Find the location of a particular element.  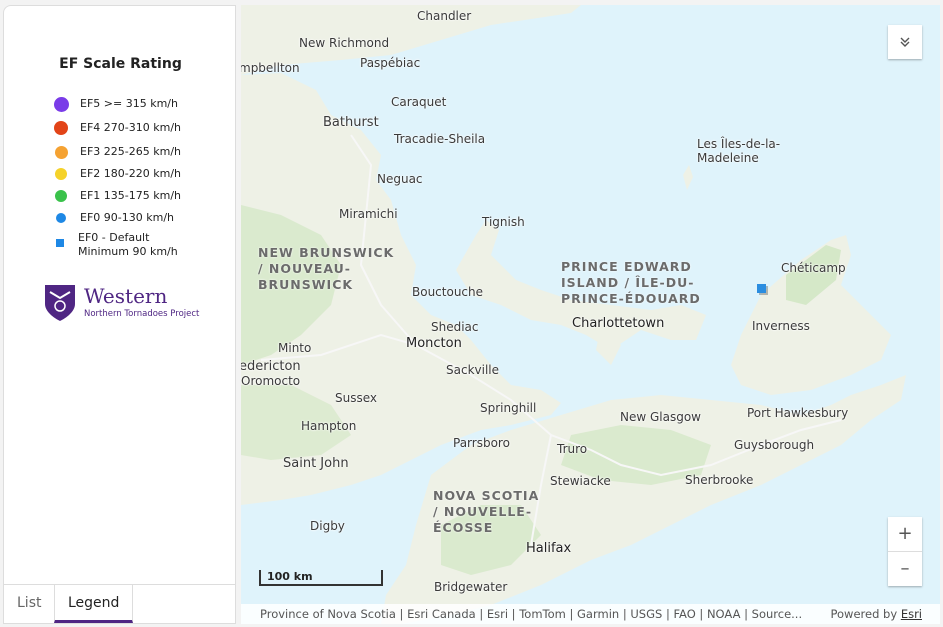

legend-swatch-ef2 is located at coordinates (61, 174).